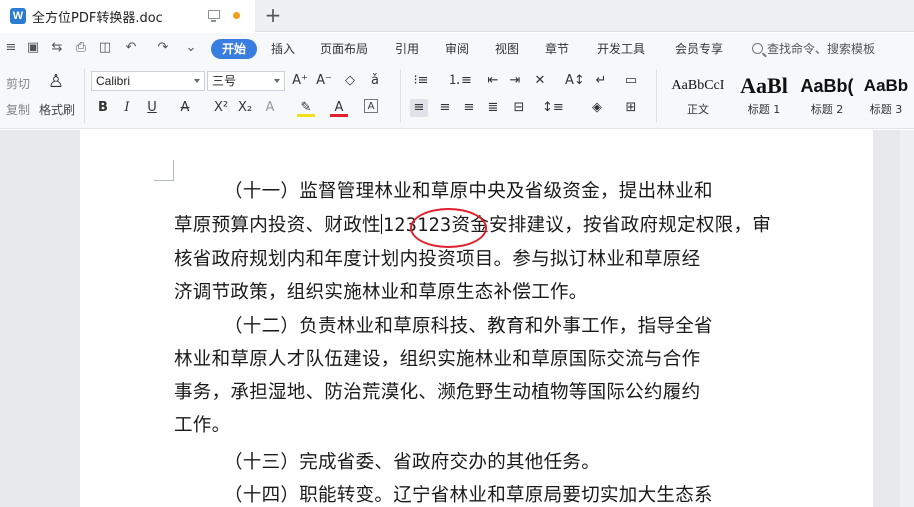  Describe the element at coordinates (270, 108) in the screenshot. I see `text-effect-icon: A` at that location.